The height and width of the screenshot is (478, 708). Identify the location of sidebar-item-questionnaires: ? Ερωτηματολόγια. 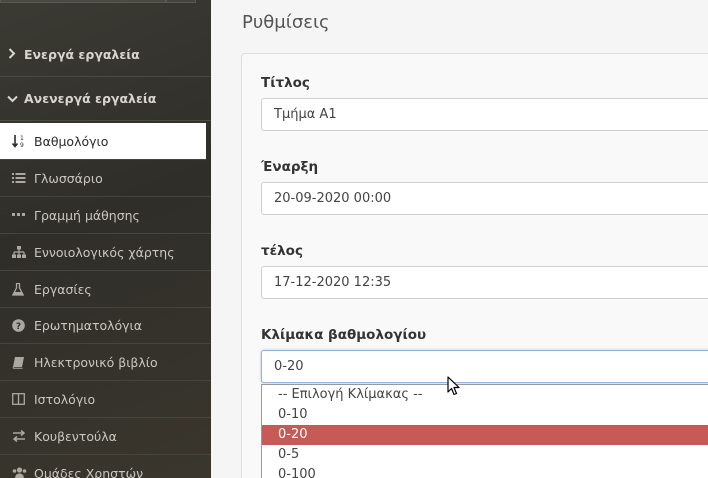
(105, 325).